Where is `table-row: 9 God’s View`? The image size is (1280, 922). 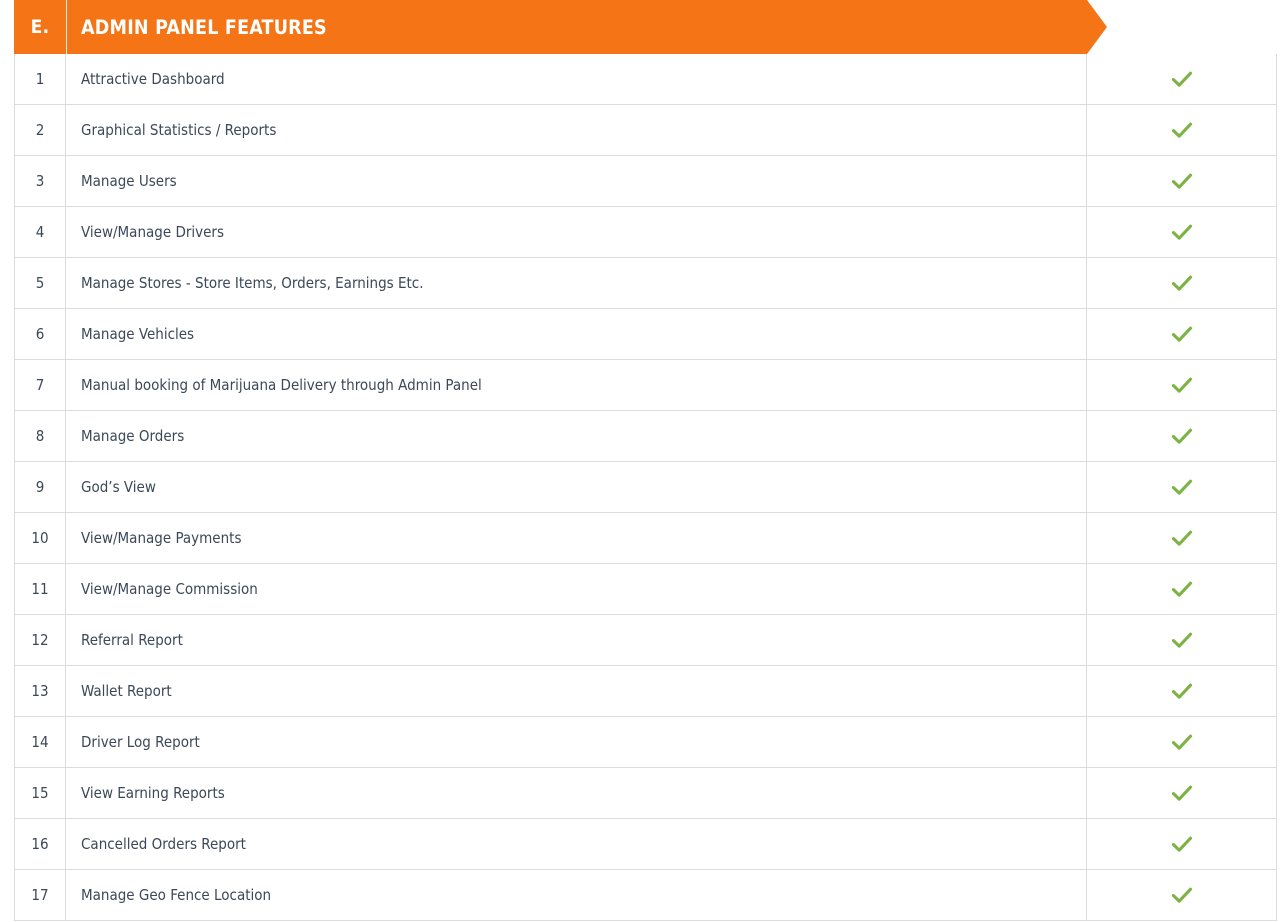
table-row: 9 God’s View is located at coordinates (645, 487).